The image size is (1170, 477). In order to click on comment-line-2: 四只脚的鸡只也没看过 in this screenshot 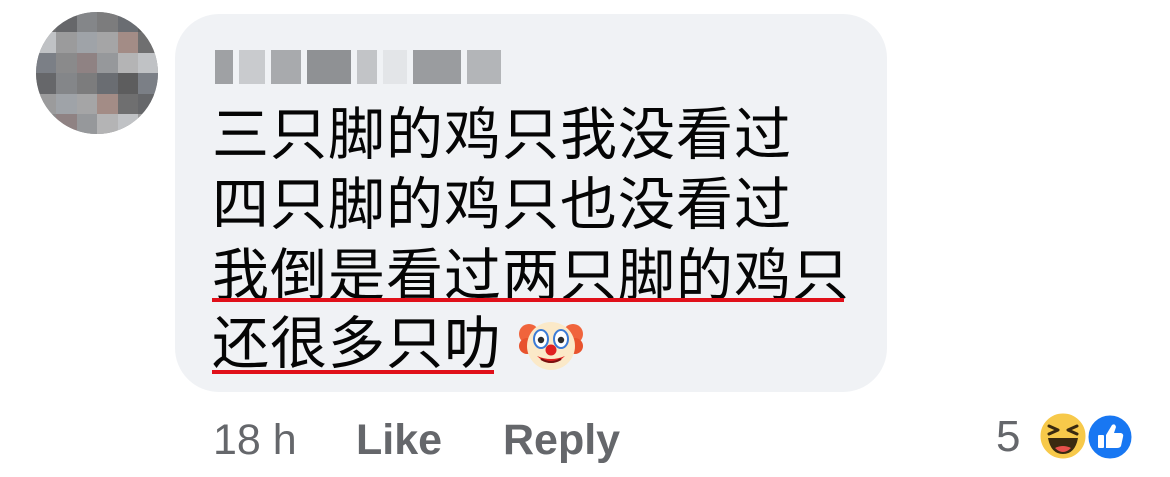, I will do `click(502, 205)`.